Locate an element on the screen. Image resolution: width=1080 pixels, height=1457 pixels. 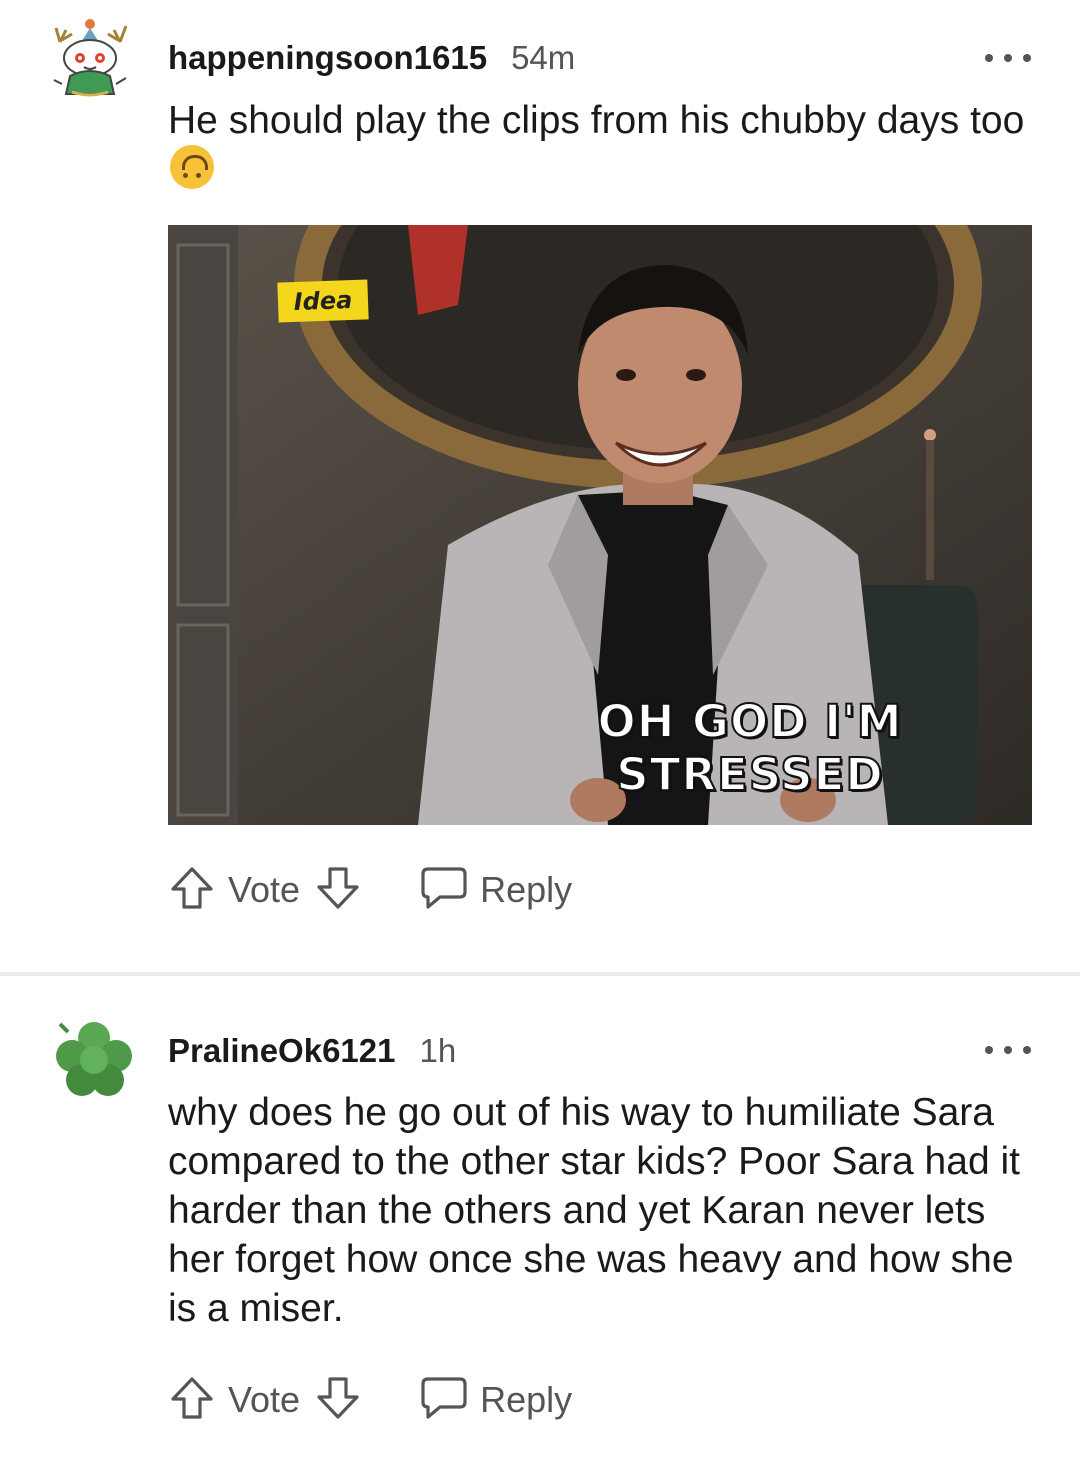
comment-header: PralineOk6121 1h is located at coordinates (312, 1051).